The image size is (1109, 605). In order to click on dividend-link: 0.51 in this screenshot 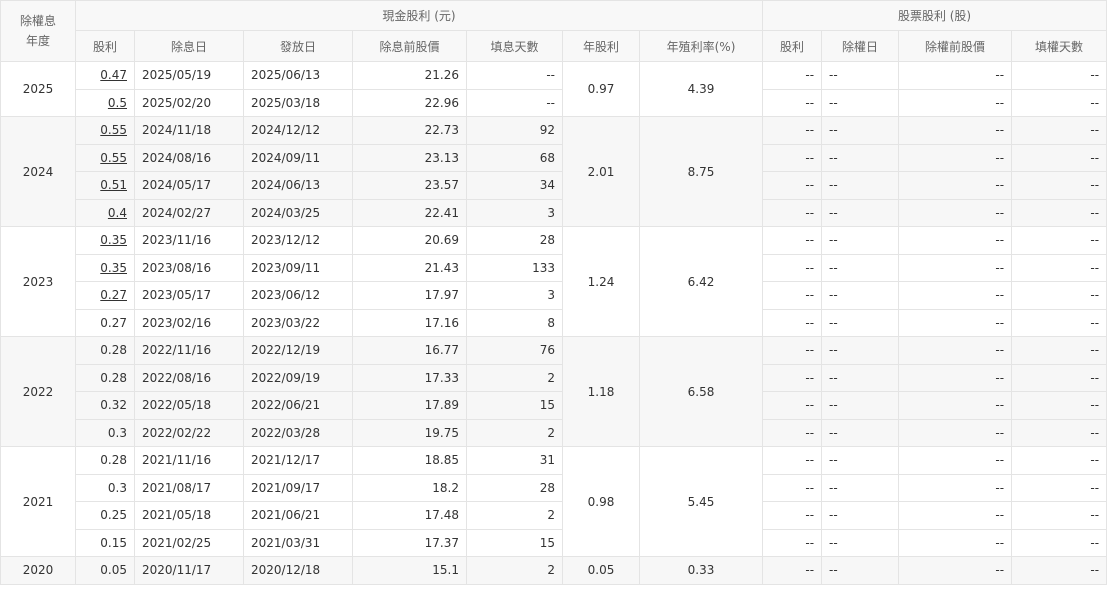, I will do `click(113, 185)`.